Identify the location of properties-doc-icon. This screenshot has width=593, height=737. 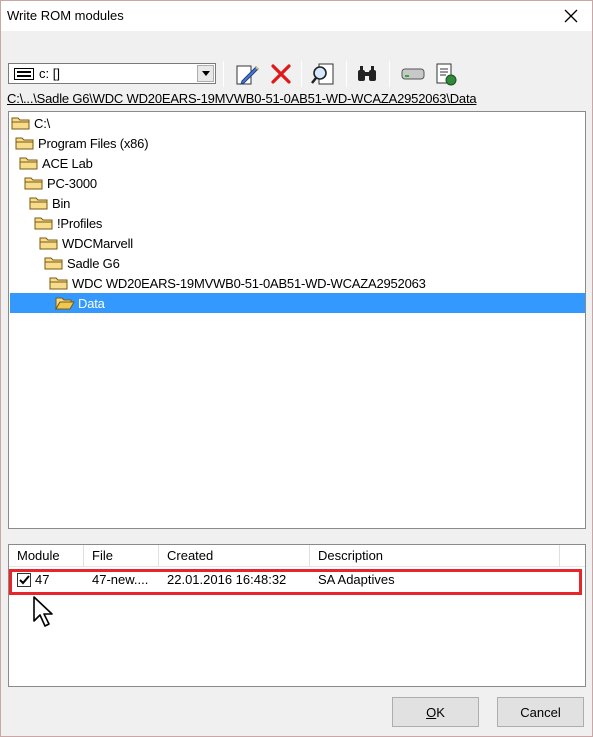
(446, 74).